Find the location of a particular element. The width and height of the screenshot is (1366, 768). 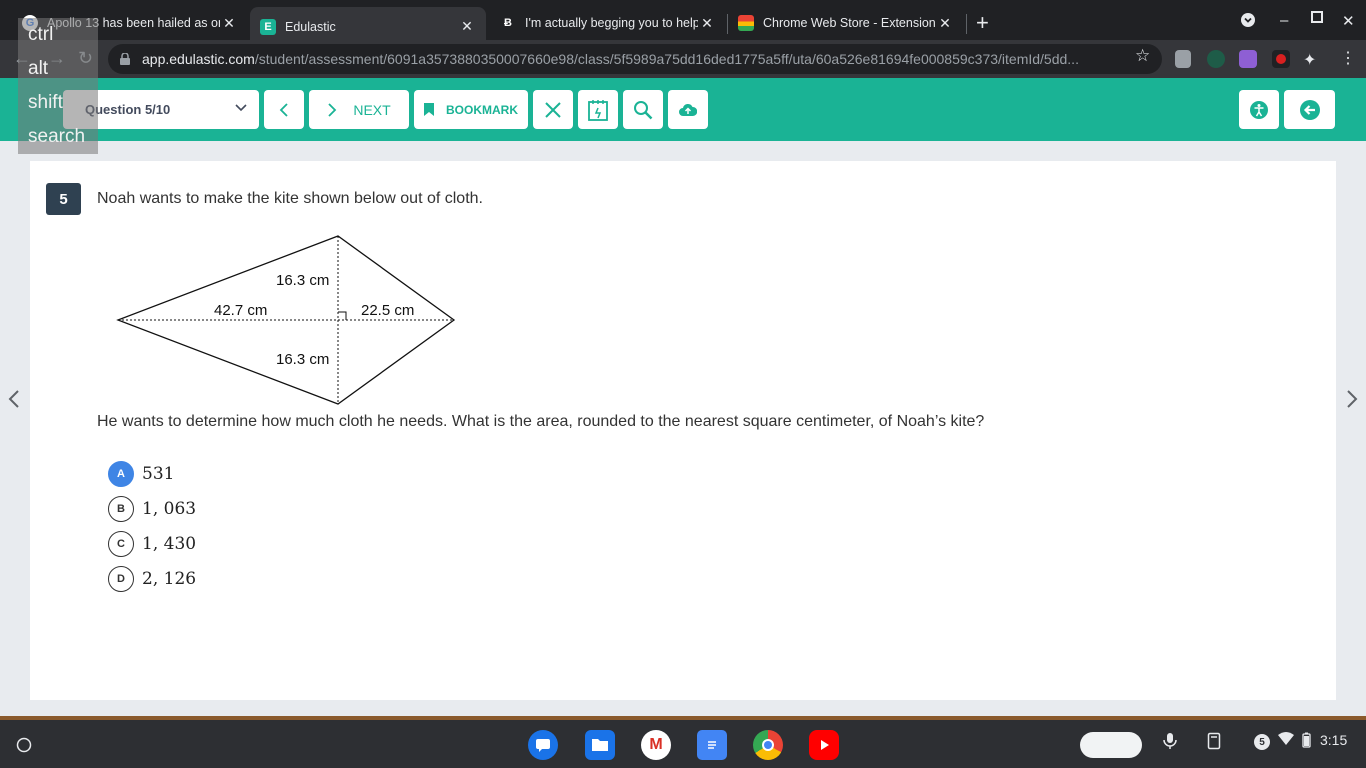

right-angle-mark is located at coordinates (342, 315).